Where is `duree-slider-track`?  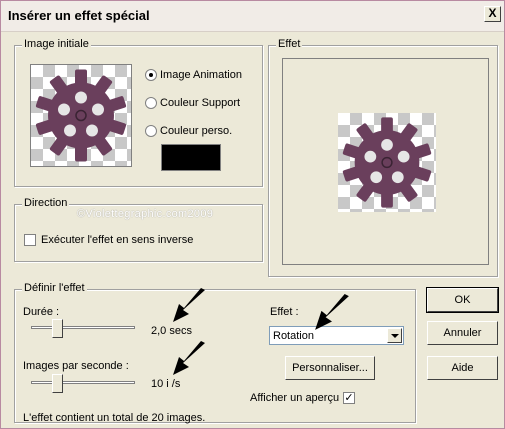 duree-slider-track is located at coordinates (83, 327).